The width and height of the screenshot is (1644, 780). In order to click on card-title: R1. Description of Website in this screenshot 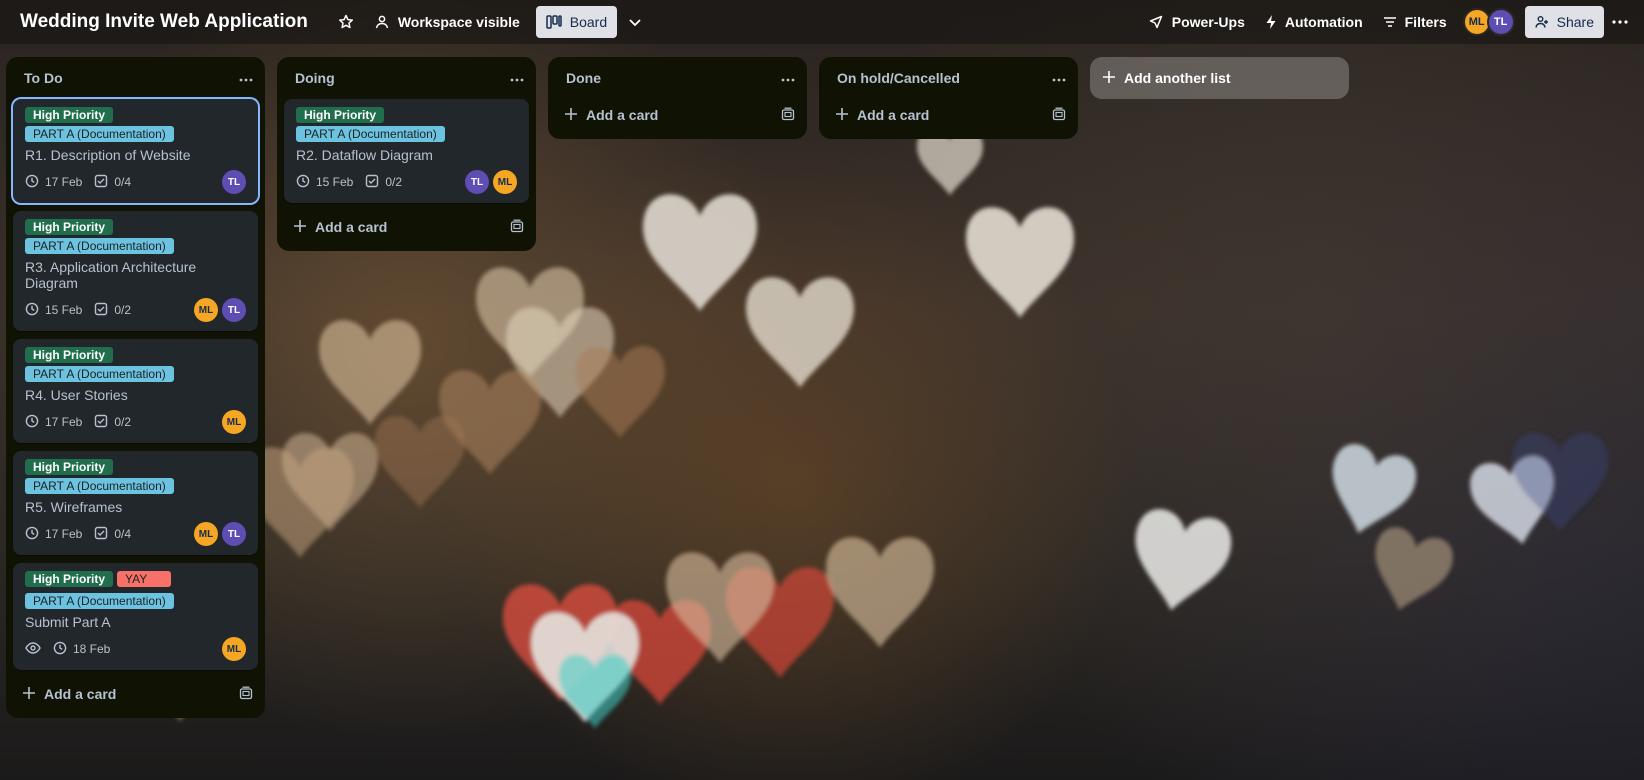, I will do `click(108, 155)`.